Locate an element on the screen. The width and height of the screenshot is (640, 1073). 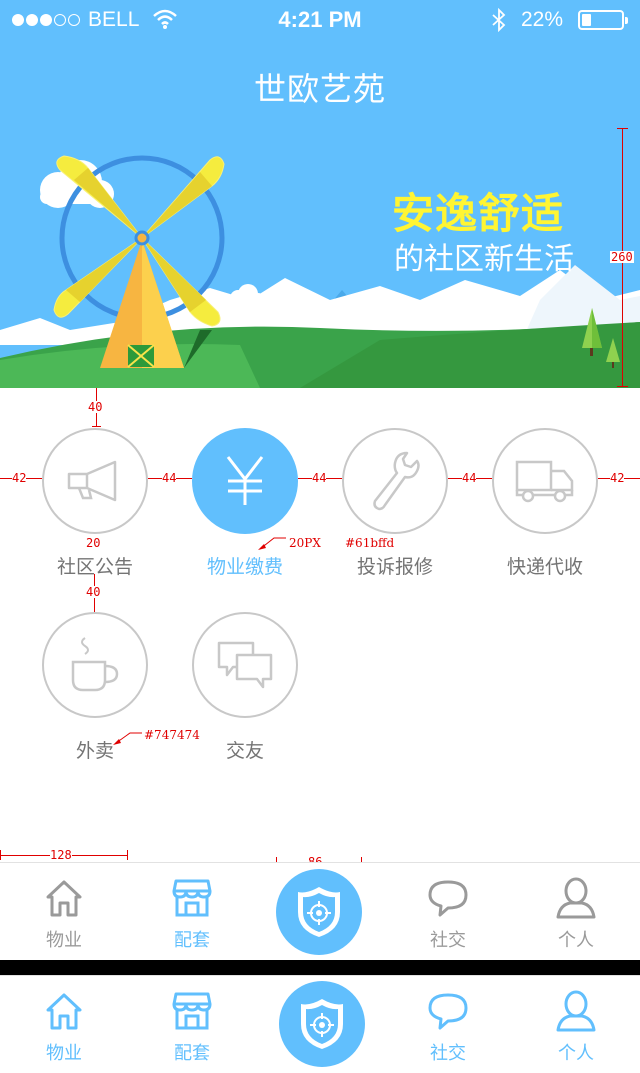
tab-bar-spec: 物业 配套 社交 个人 is located at coordinates (320, 911).